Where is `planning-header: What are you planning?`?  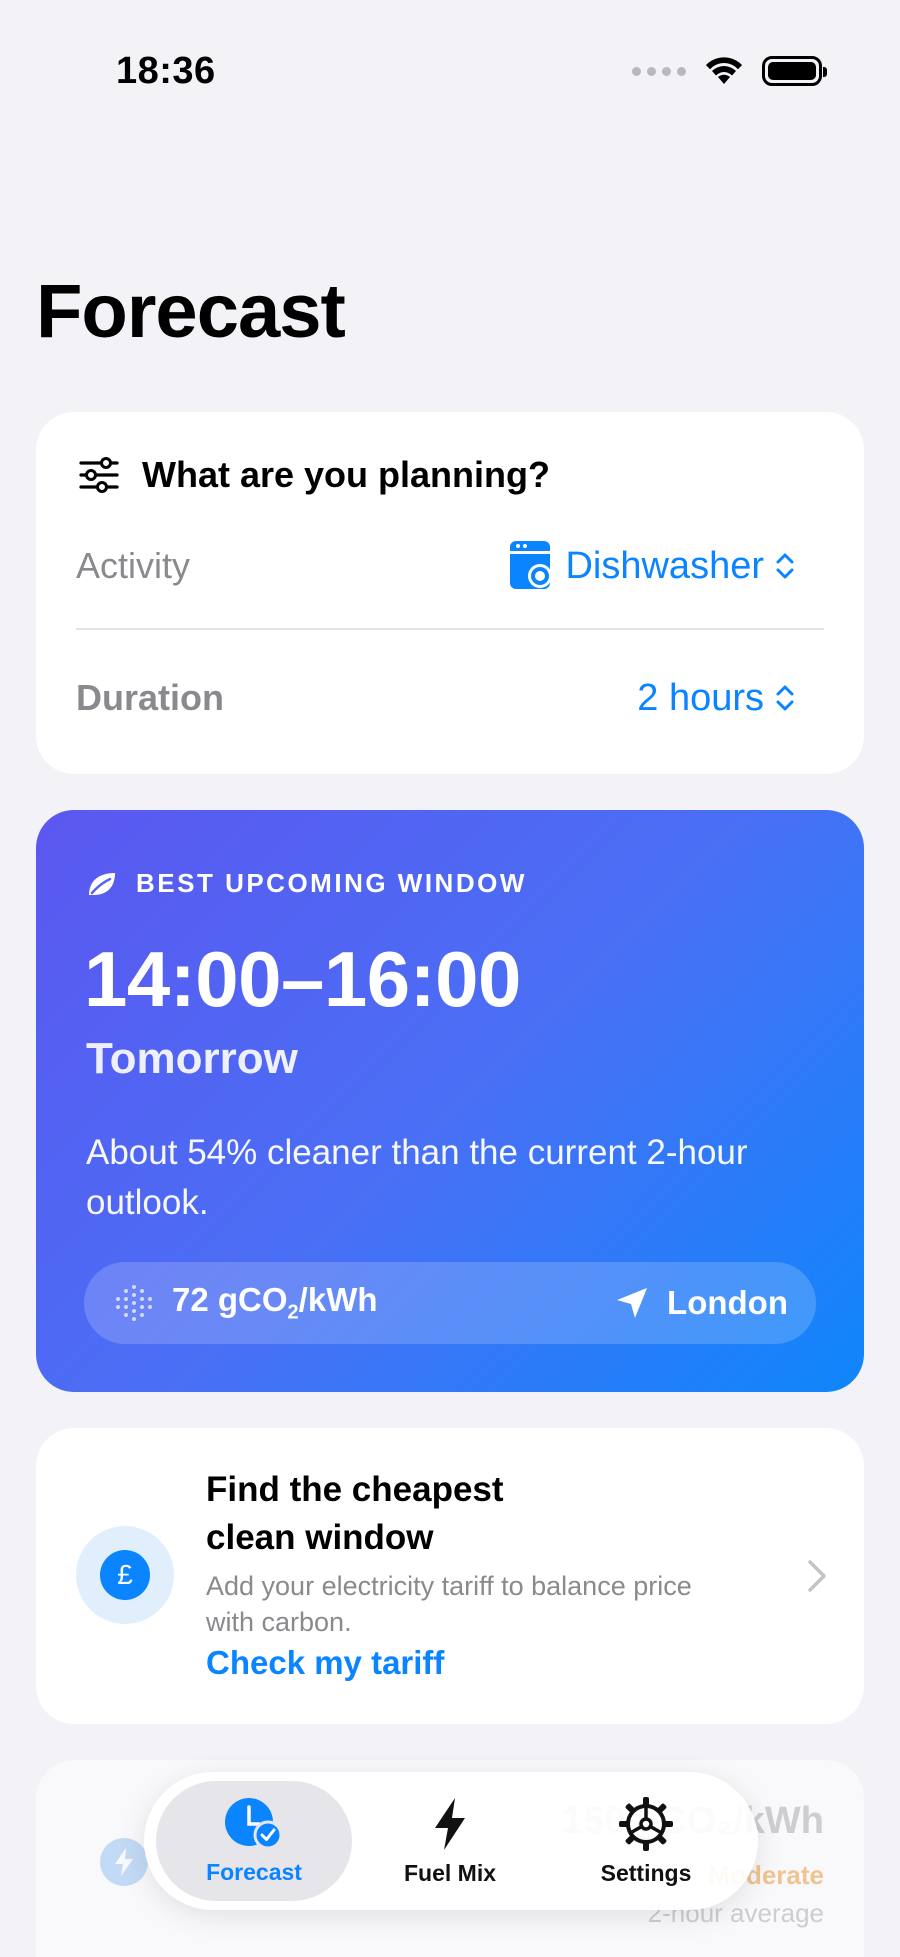 planning-header: What are you planning? is located at coordinates (314, 475).